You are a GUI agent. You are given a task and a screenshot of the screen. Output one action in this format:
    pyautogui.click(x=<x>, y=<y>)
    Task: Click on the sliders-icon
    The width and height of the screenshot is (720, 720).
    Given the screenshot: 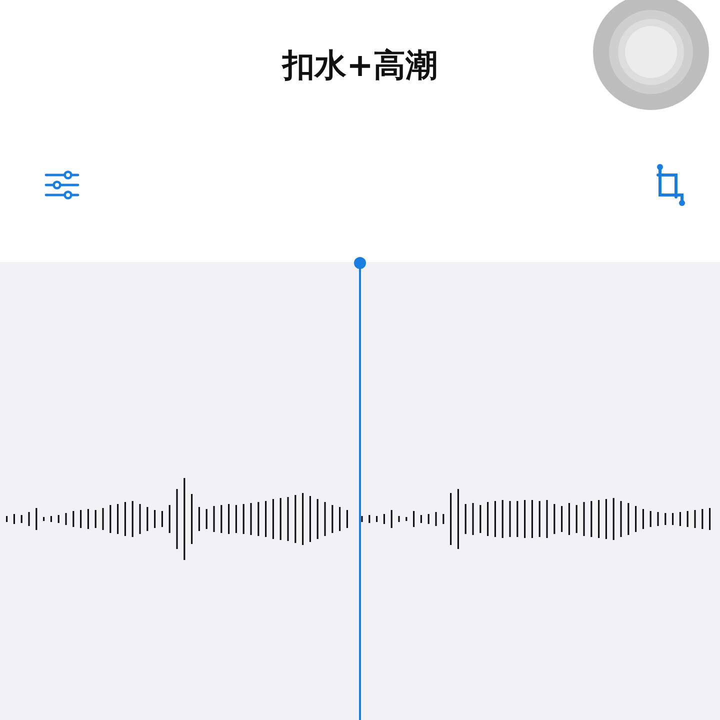 What is the action you would take?
    pyautogui.click(x=62, y=185)
    